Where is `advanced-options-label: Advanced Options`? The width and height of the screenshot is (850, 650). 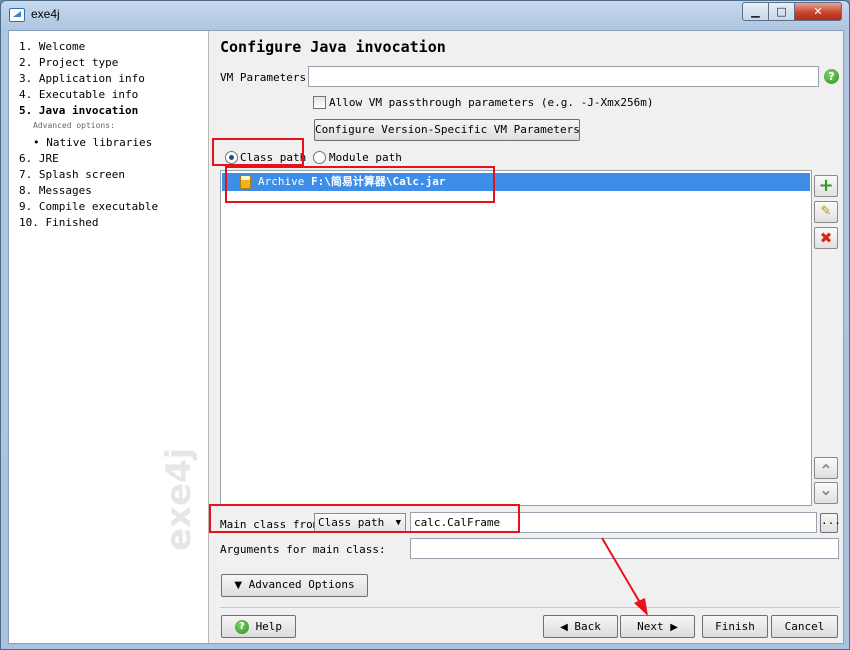 advanced-options-label: Advanced Options is located at coordinates (301, 584).